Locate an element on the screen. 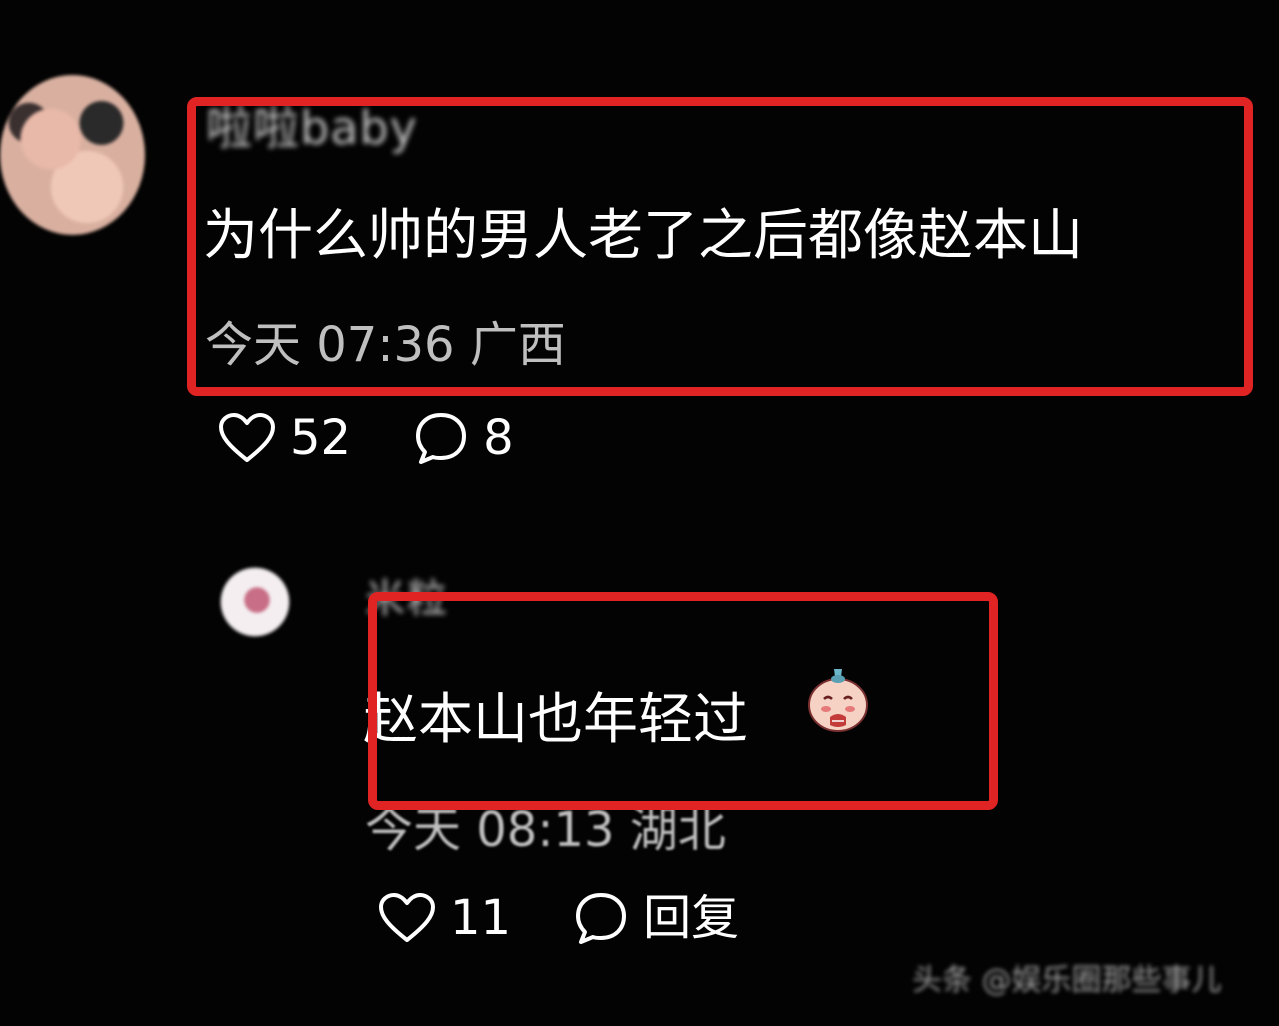 The height and width of the screenshot is (1026, 1279). reply-button: 回复 is located at coordinates (691, 918).